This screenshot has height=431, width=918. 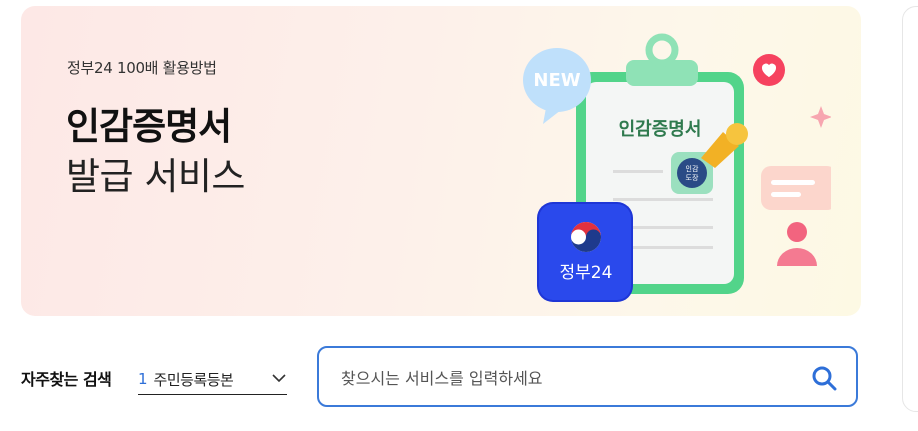 What do you see at coordinates (692, 168) in the screenshot?
I see `svg-text: 인감` at bounding box center [692, 168].